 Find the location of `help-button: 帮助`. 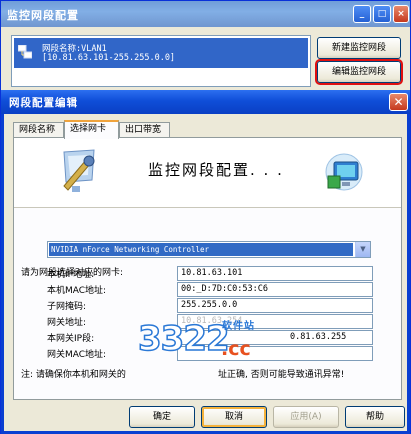

help-button: 帮助 is located at coordinates (375, 417).